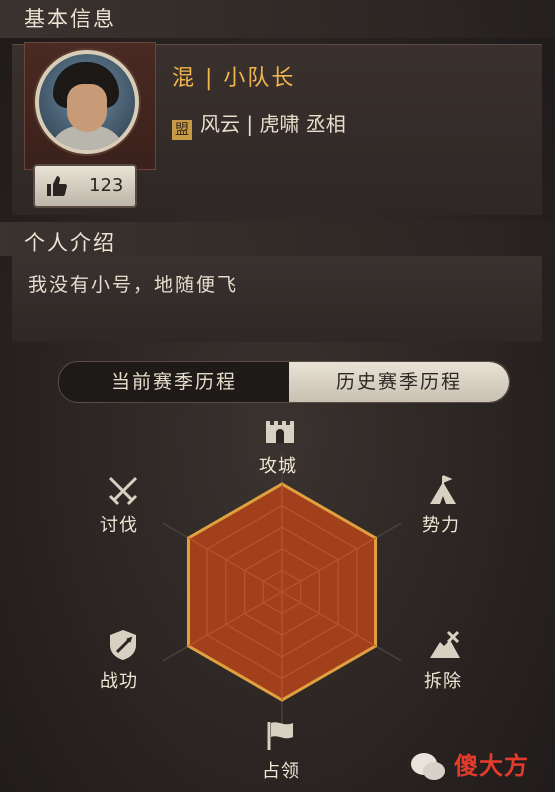 Image resolution: width=555 pixels, height=792 pixels. I want to click on camp-tent-icon, so click(443, 489).